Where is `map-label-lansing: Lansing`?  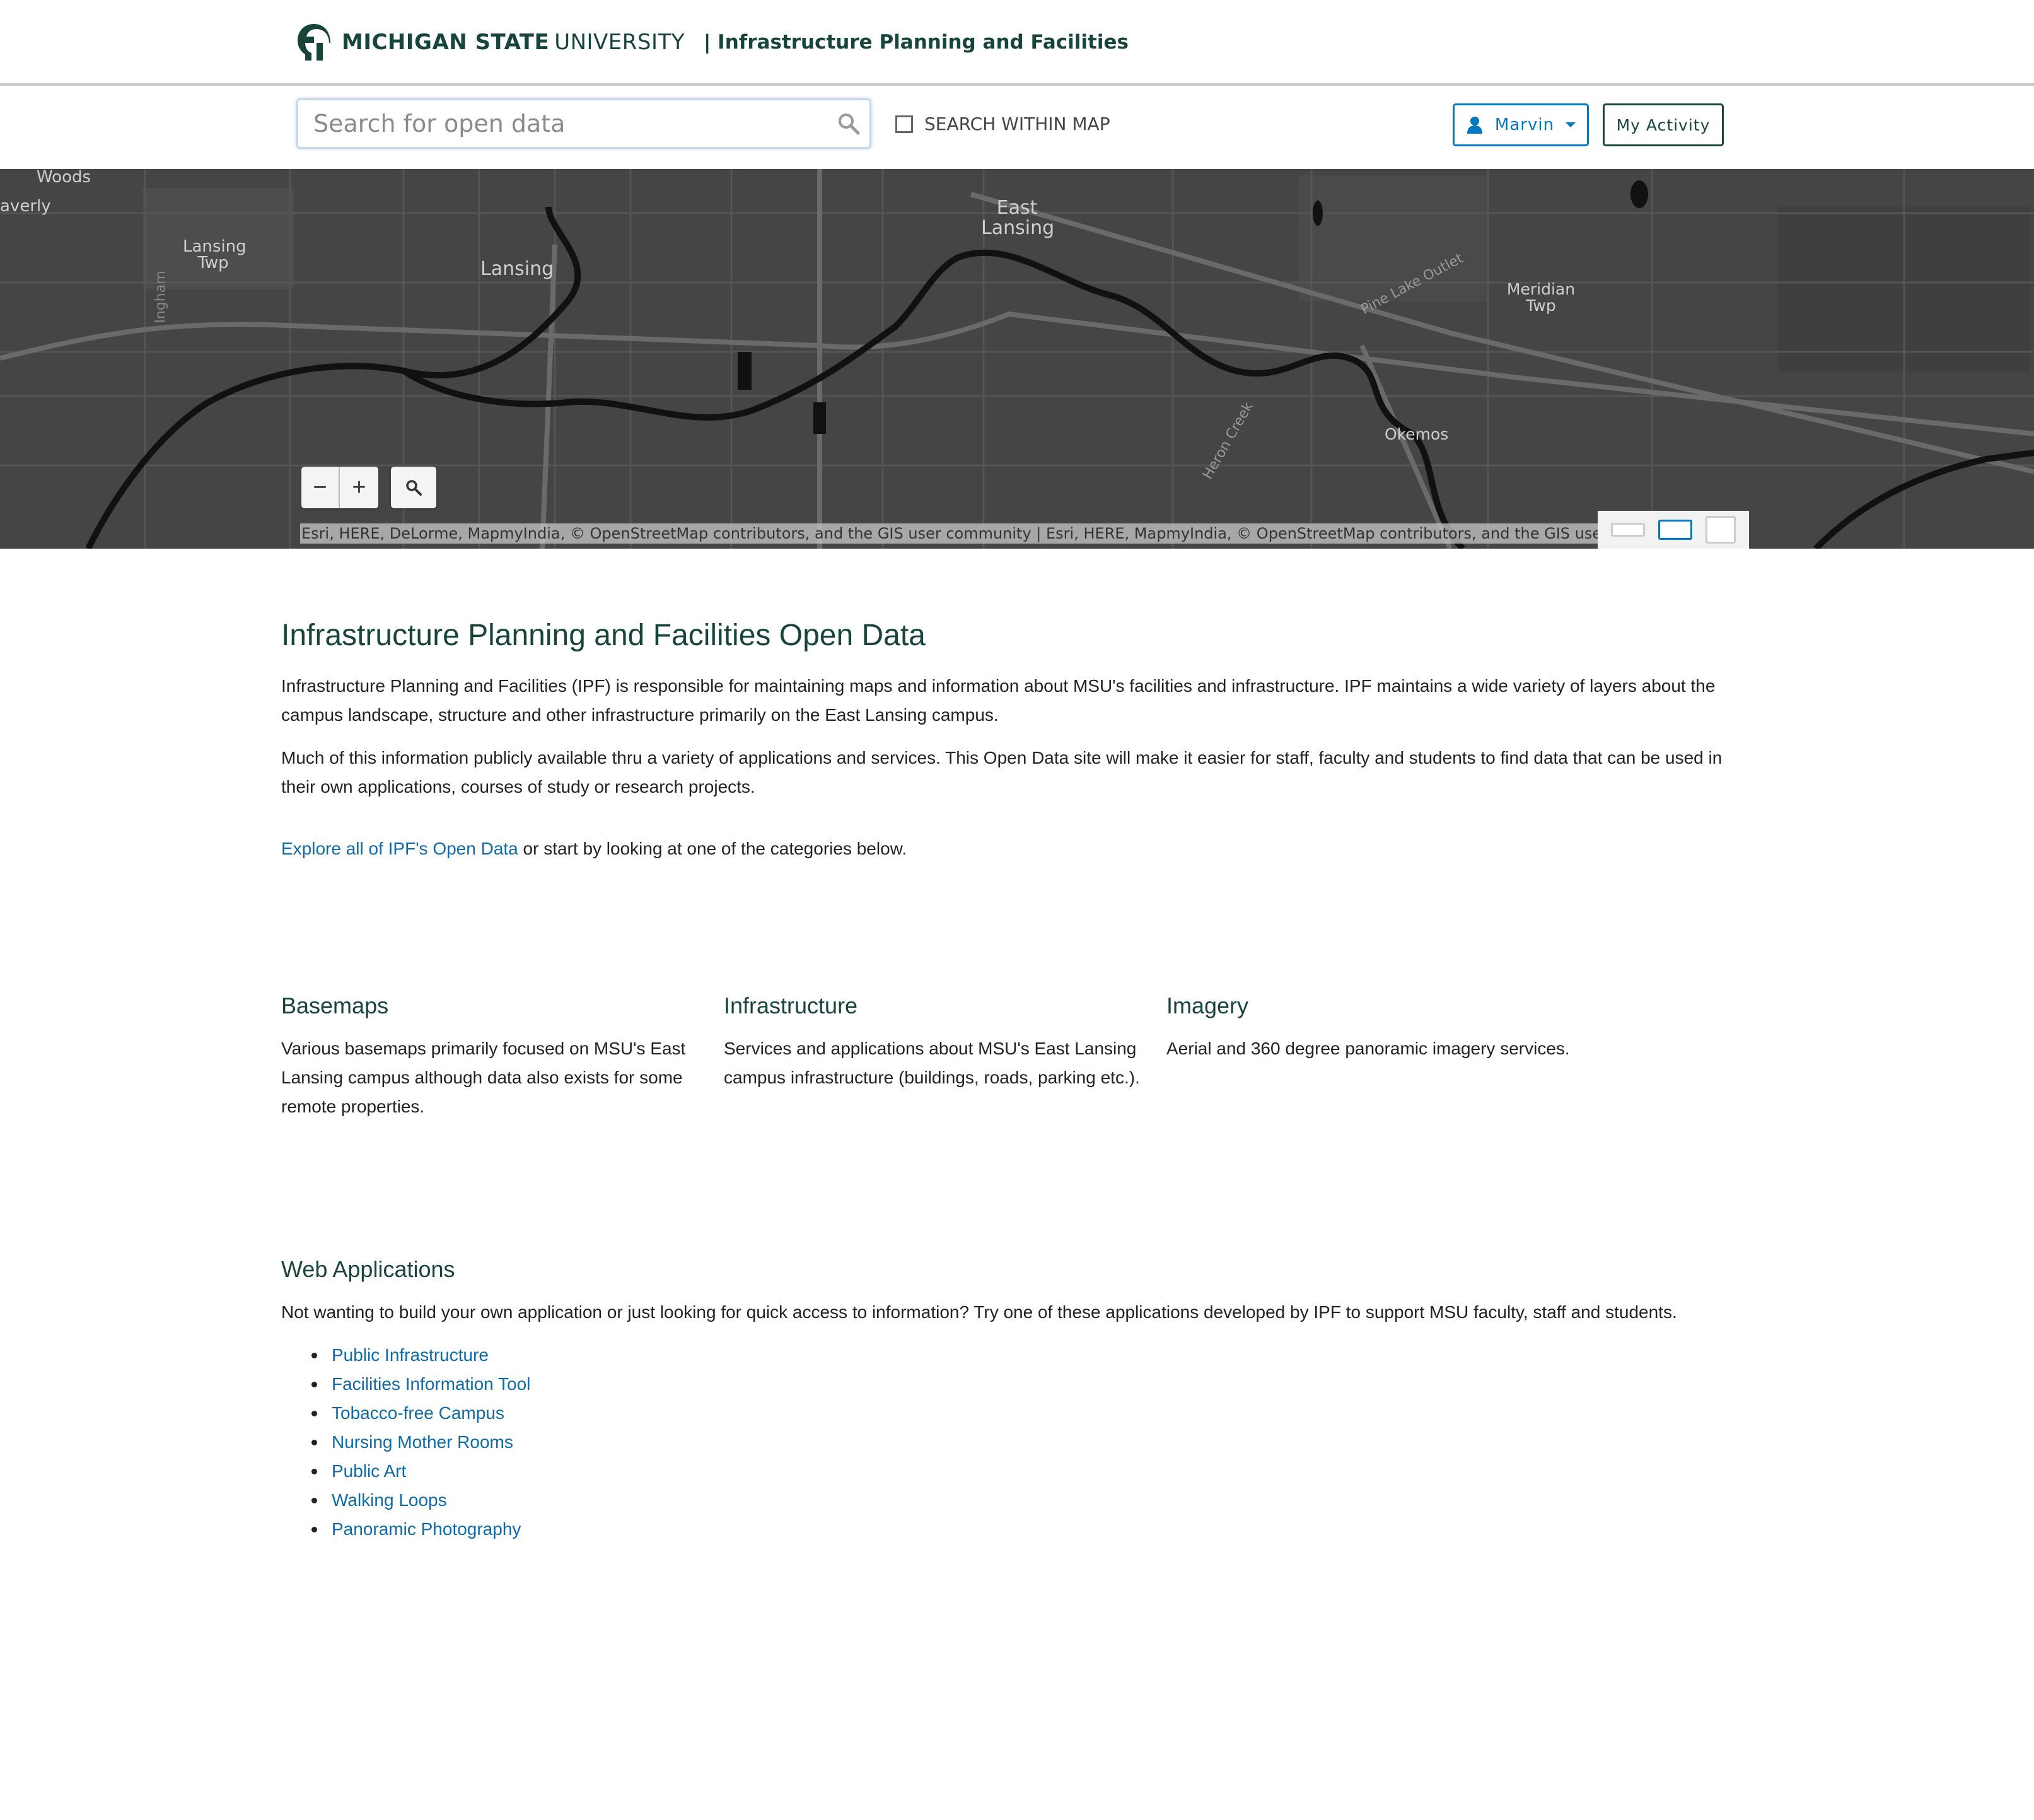 map-label-lansing: Lansing is located at coordinates (517, 269).